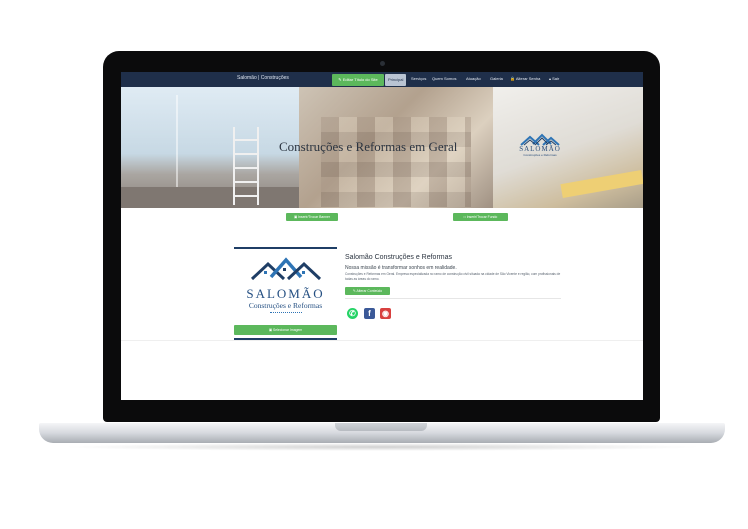 The width and height of the screenshot is (748, 529). What do you see at coordinates (385, 313) in the screenshot?
I see `instagram-icon: ◉` at bounding box center [385, 313].